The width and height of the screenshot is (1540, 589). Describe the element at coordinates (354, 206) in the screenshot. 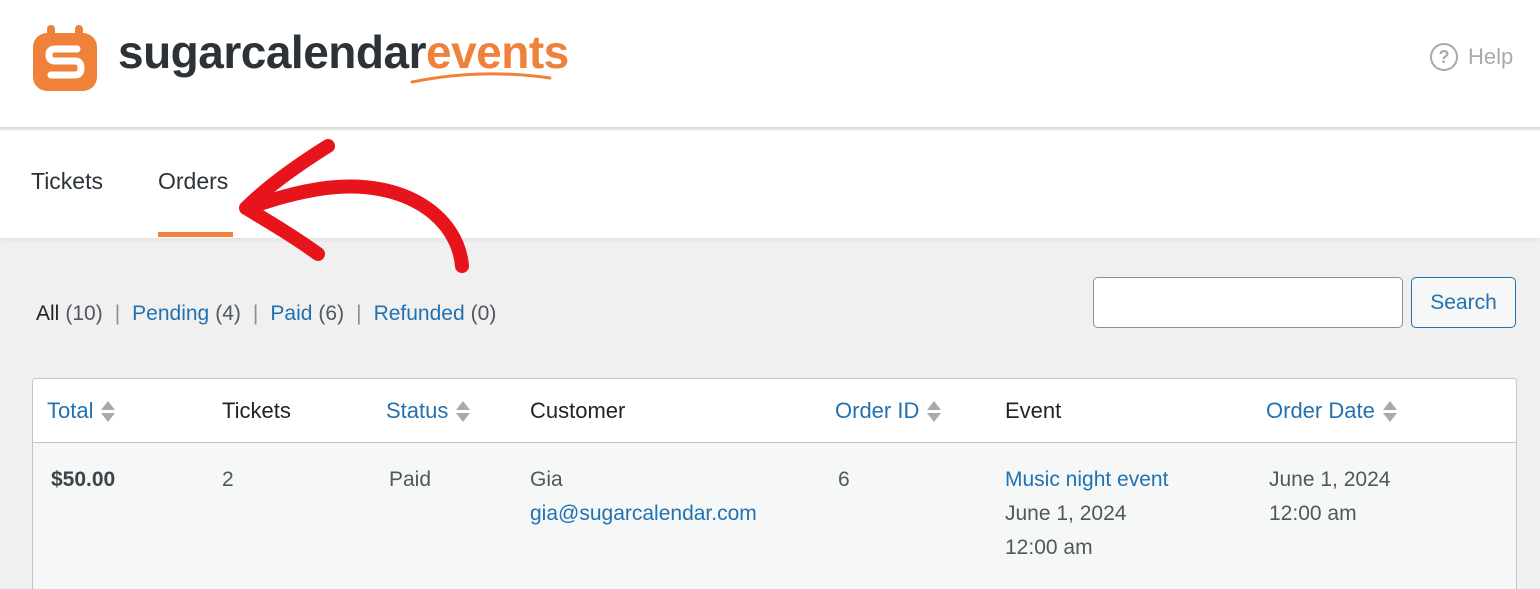

I see `annotation-arrow-icon` at that location.